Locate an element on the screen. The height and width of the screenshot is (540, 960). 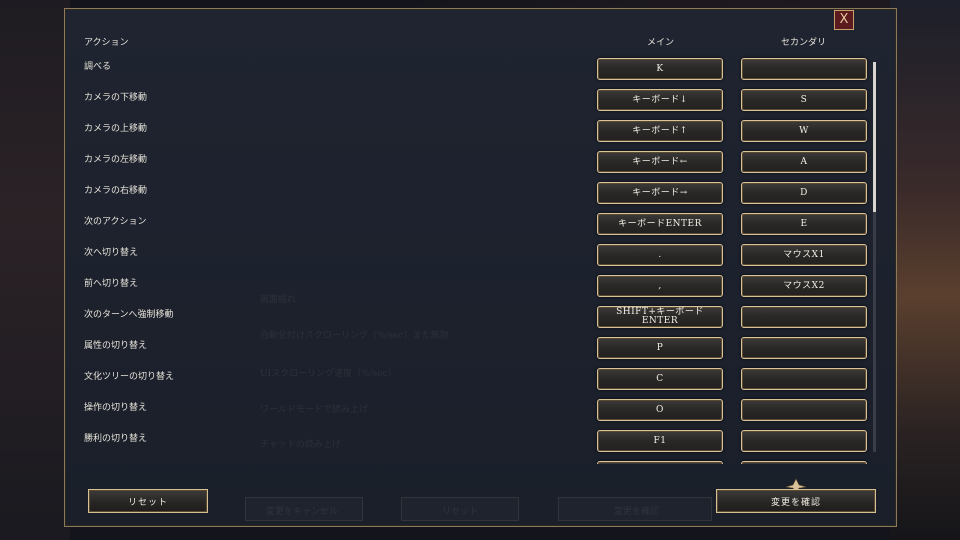
action-label: 前へ切り替え is located at coordinates (111, 284).